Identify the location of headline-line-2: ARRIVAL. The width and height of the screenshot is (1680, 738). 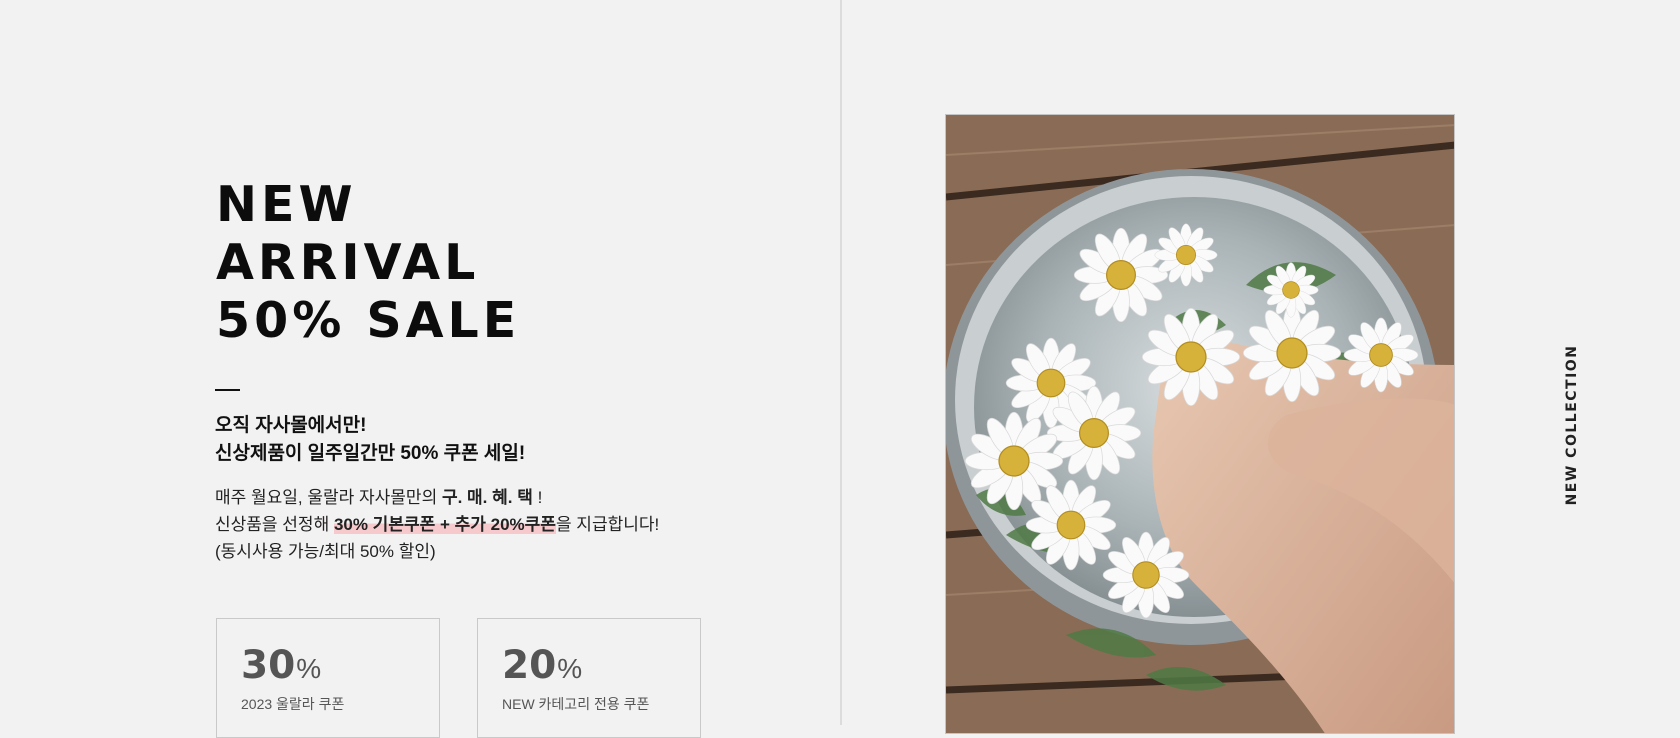
(348, 262).